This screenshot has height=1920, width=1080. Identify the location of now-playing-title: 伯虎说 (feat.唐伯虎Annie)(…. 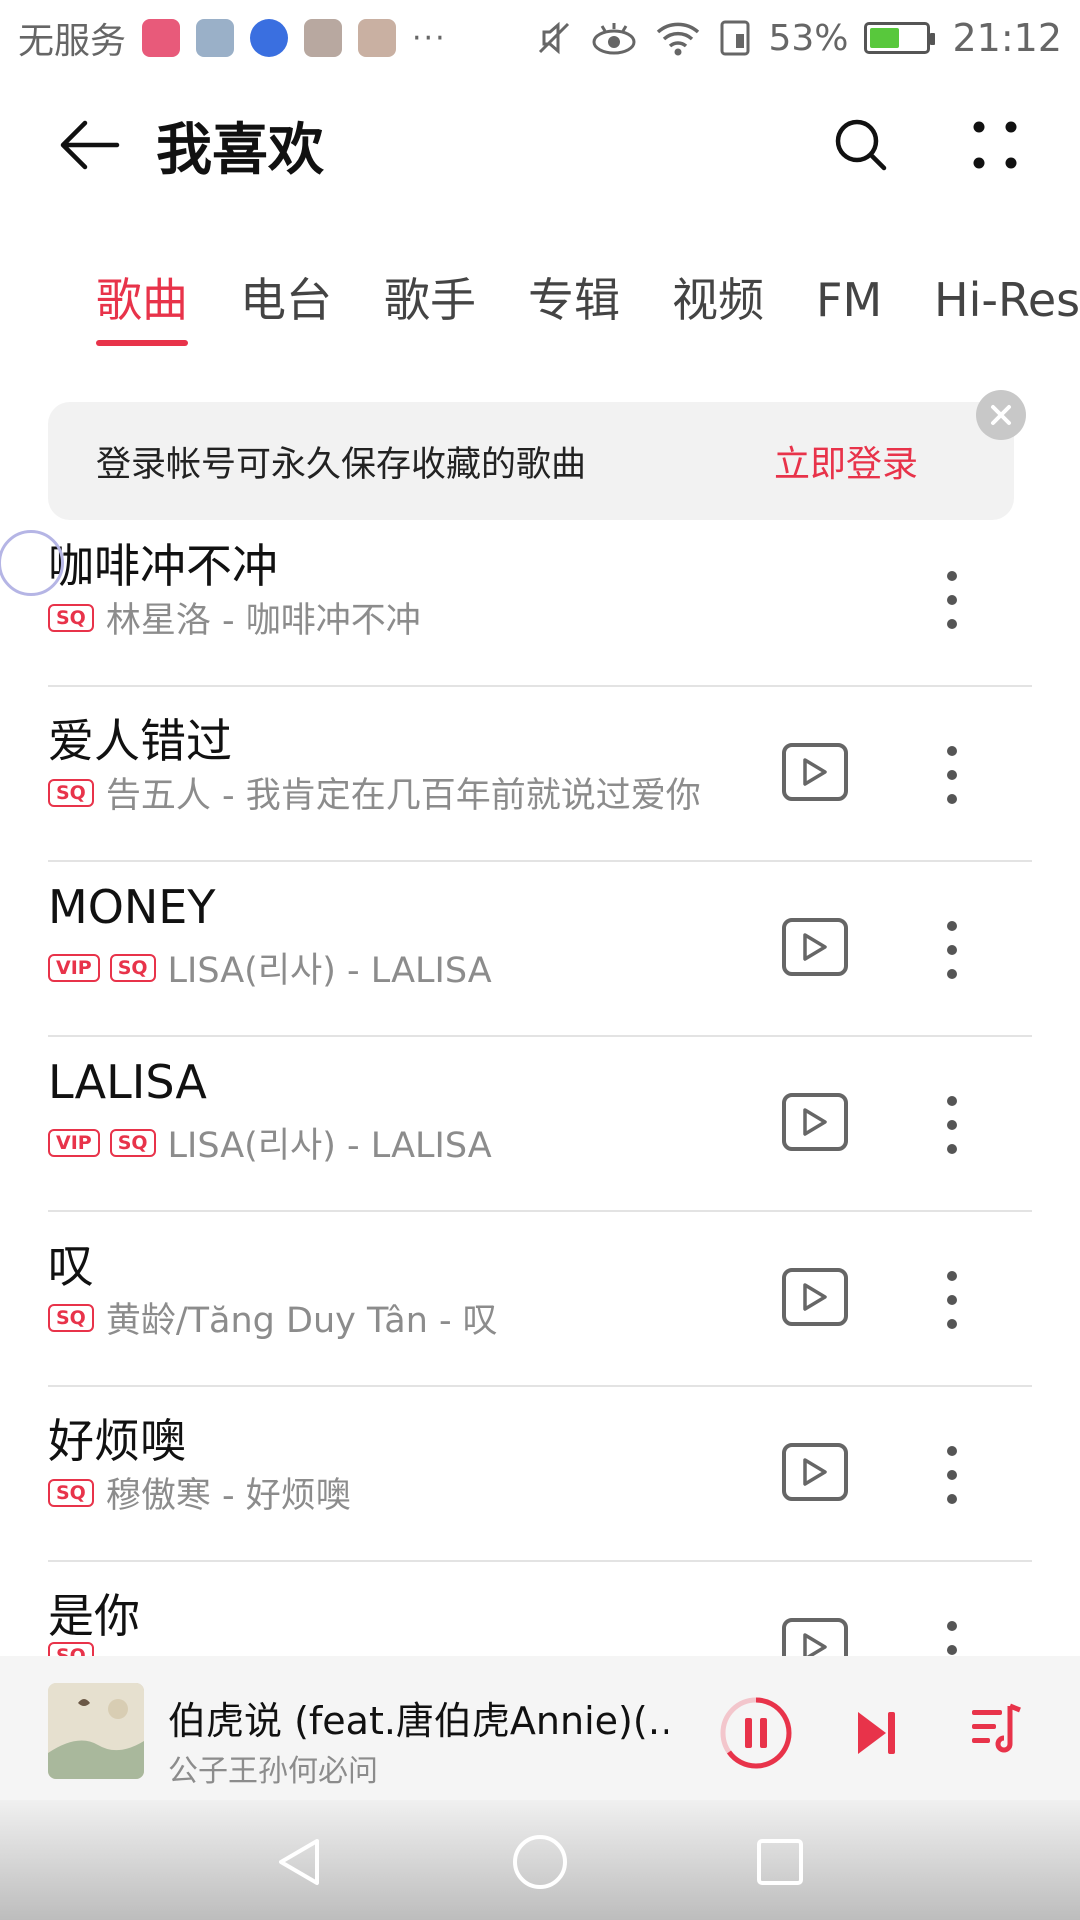
(418, 1721).